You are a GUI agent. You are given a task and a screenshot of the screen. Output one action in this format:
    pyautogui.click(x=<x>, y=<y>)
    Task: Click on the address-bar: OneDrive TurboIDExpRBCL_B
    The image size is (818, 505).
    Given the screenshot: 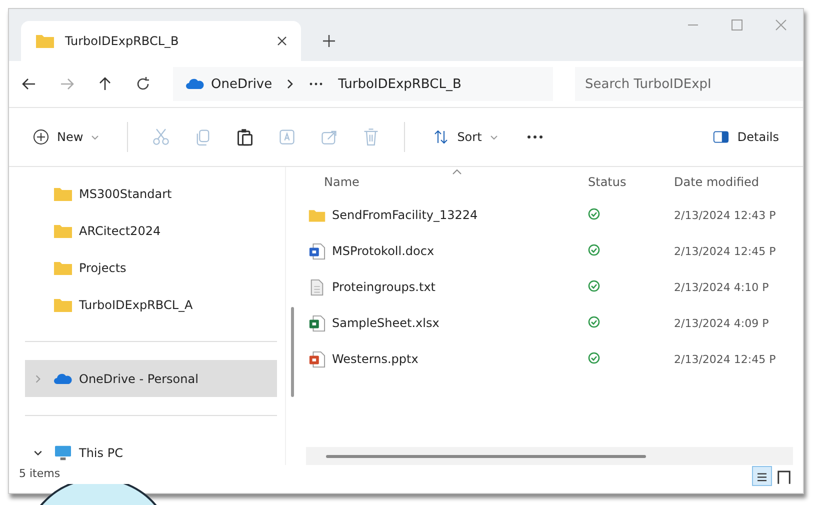 What is the action you would take?
    pyautogui.click(x=363, y=84)
    